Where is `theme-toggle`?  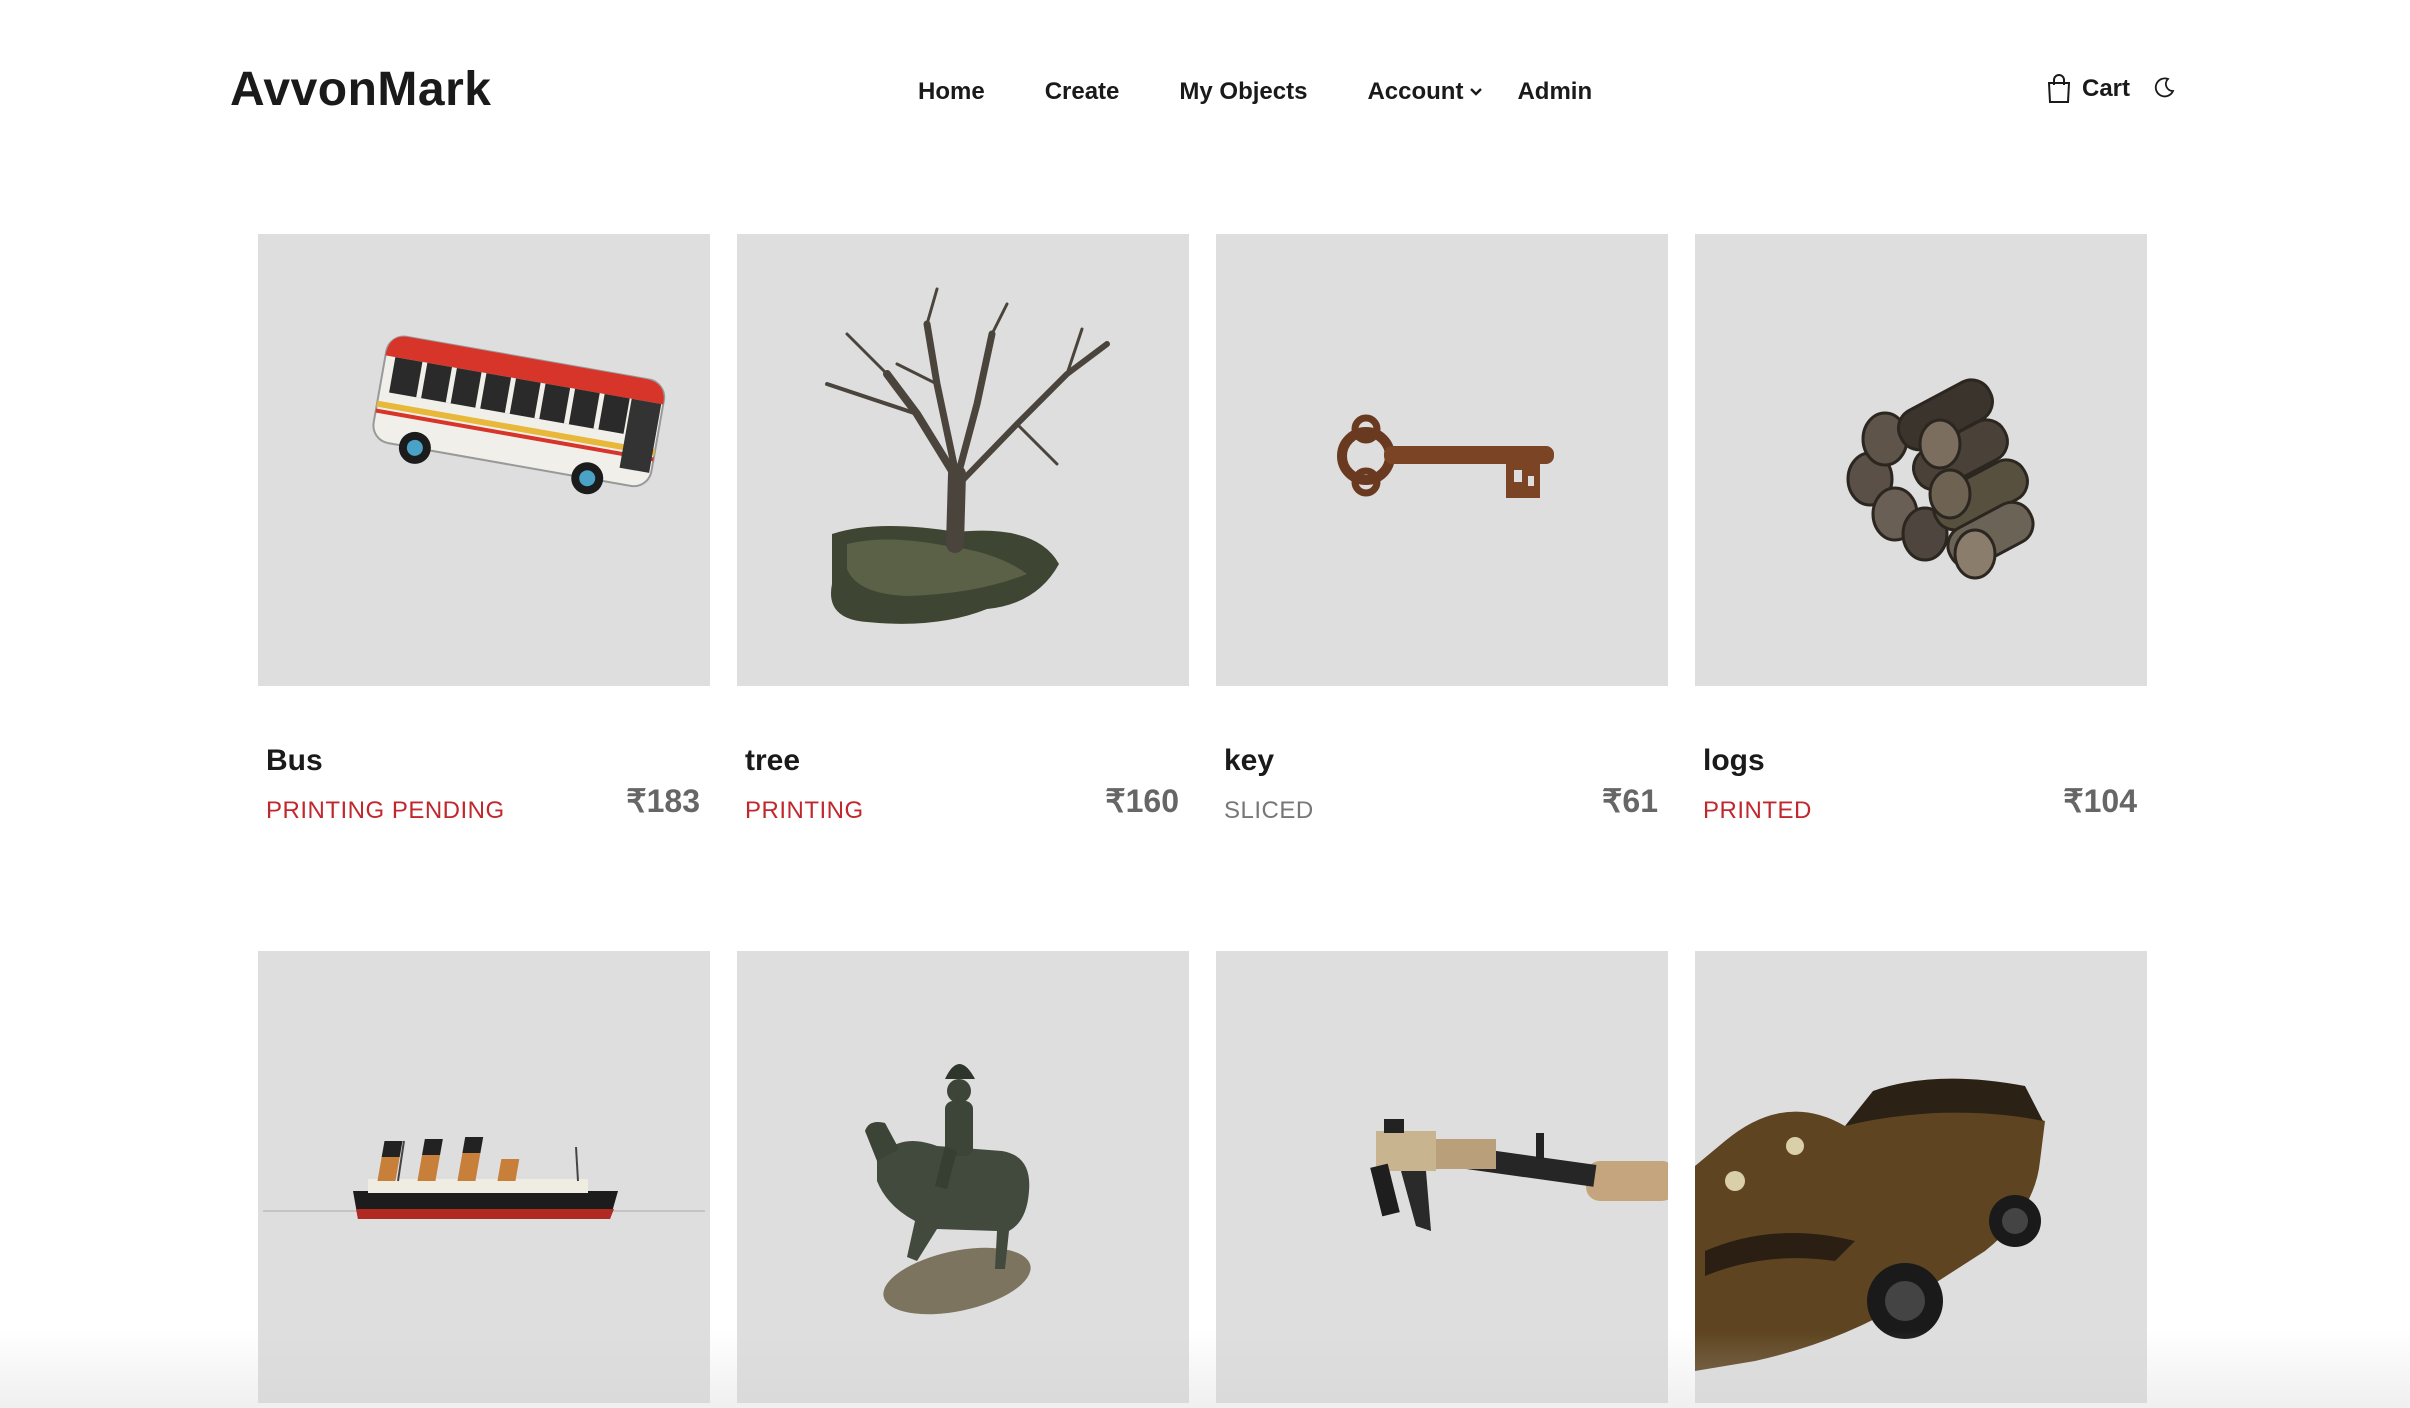
theme-toggle is located at coordinates (2164, 90).